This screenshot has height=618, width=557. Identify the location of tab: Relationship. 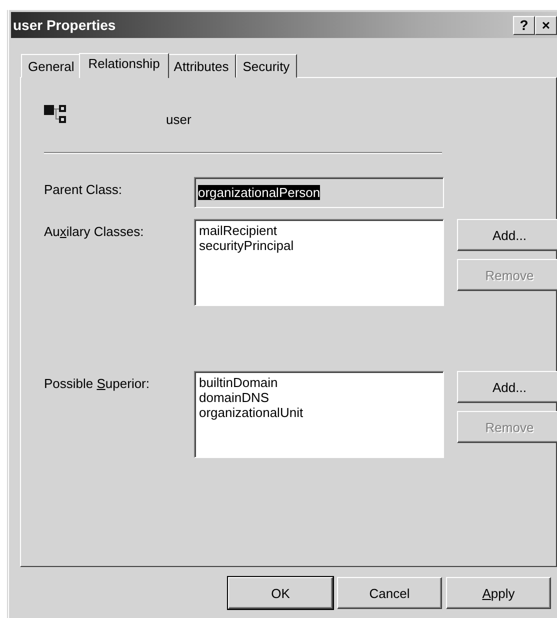
(124, 65).